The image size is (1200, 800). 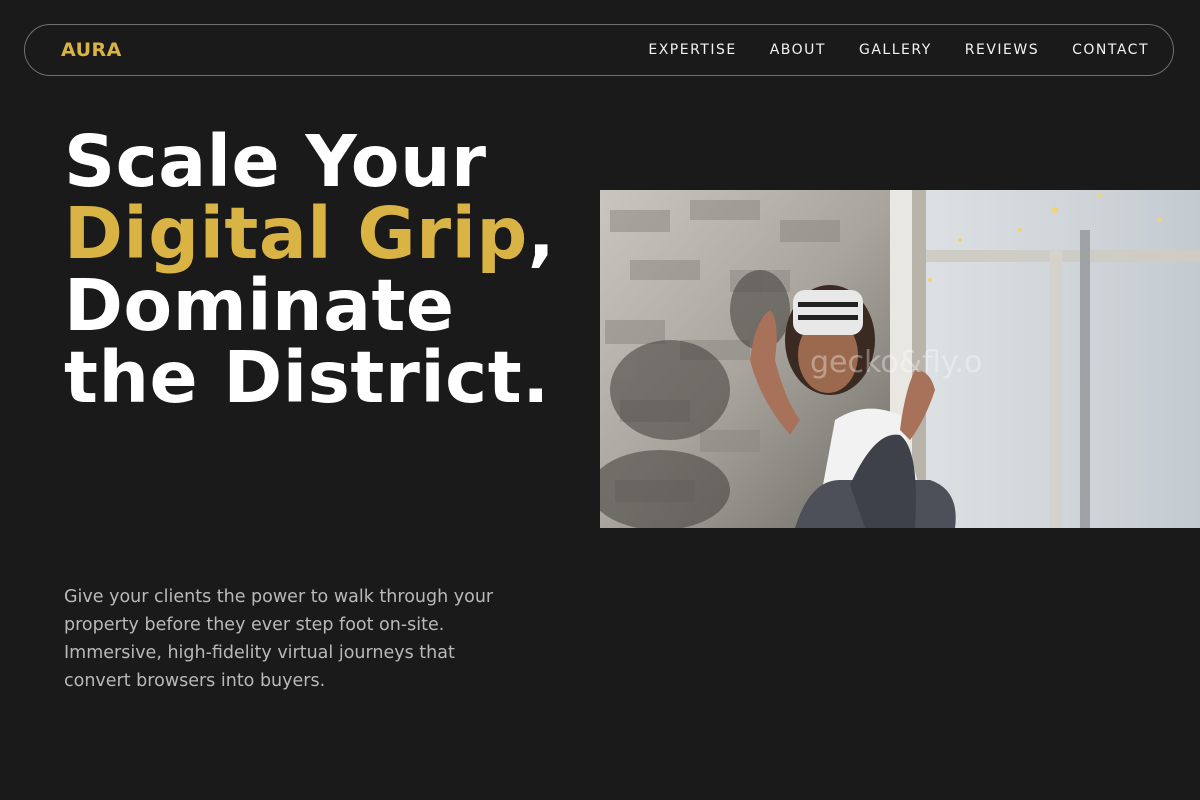 I want to click on hero-title-rest: Dominate the District., so click(x=307, y=341).